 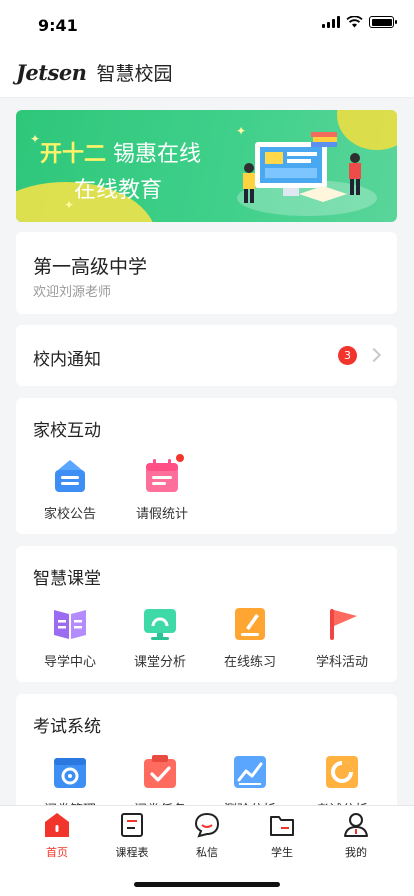 I want to click on tab-schedule: 课程表, so click(x=132, y=836).